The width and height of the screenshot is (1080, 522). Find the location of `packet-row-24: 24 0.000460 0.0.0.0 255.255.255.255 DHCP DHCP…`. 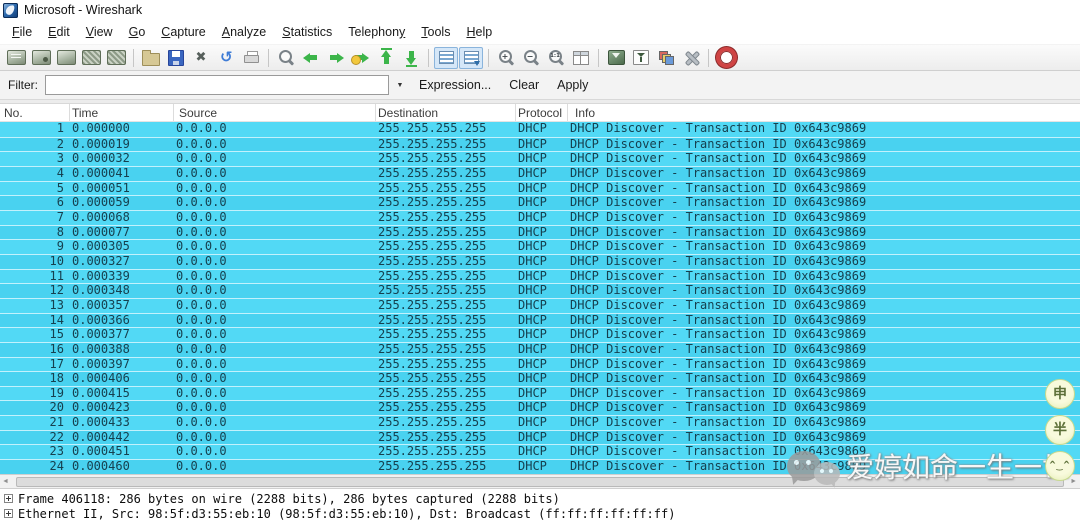

packet-row-24: 24 0.000460 0.0.0.0 255.255.255.255 DHCP DHCP… is located at coordinates (540, 466).